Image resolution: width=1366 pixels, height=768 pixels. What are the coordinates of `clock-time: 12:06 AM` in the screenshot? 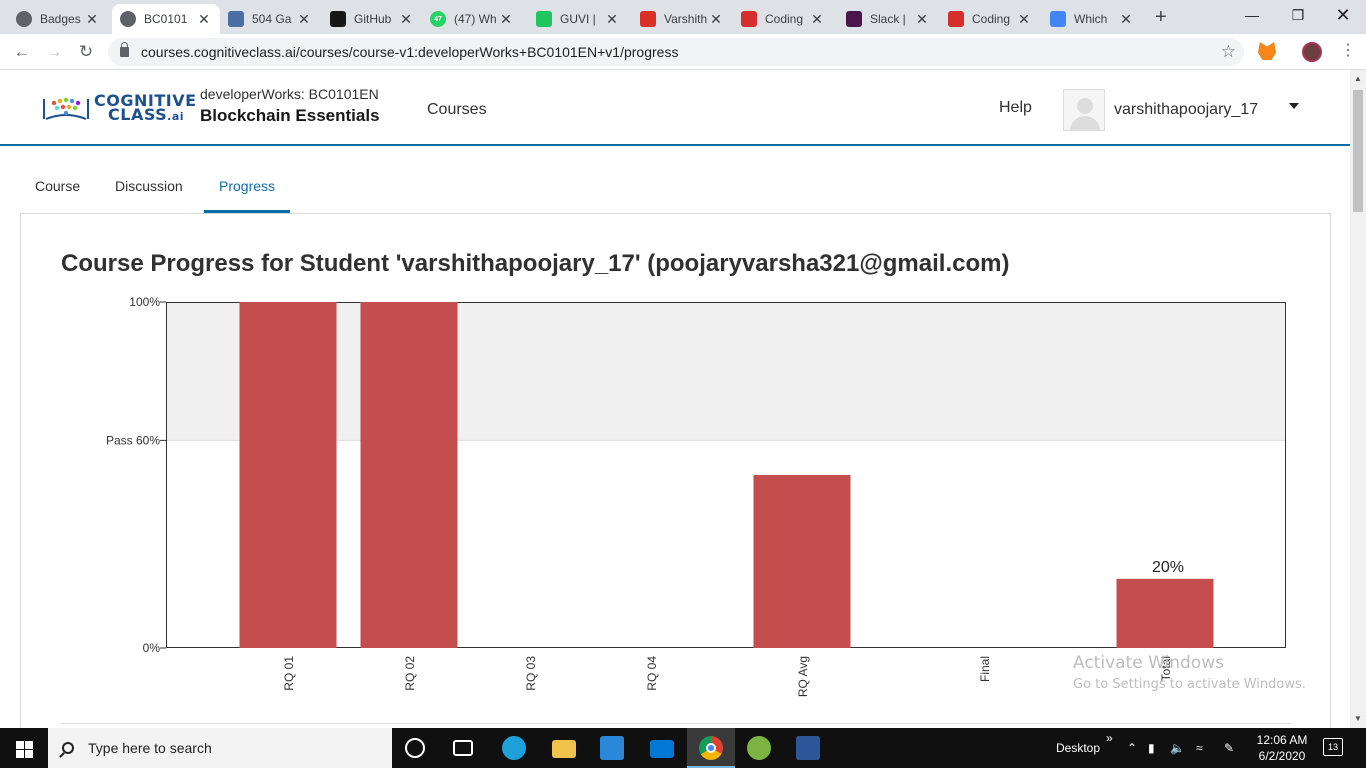 It's located at (1282, 740).